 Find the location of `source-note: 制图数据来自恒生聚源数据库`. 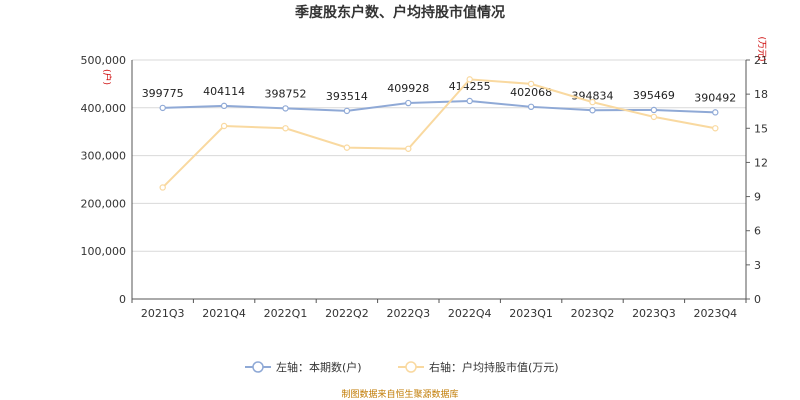

source-note: 制图数据来自恒生聚源数据库 is located at coordinates (399, 394).